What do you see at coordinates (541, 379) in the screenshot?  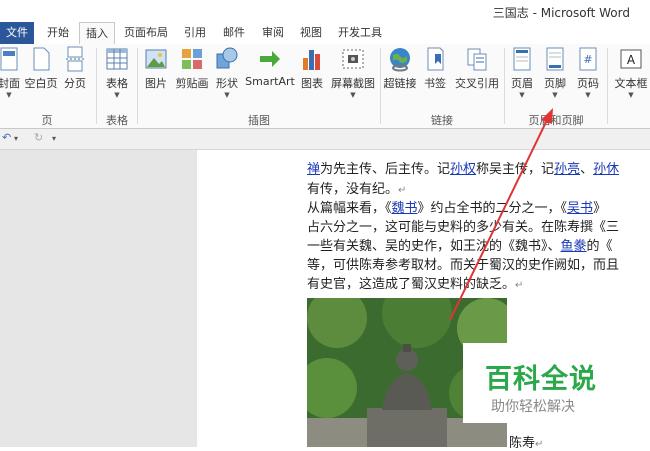 I see `watermark-title: 百科全说` at bounding box center [541, 379].